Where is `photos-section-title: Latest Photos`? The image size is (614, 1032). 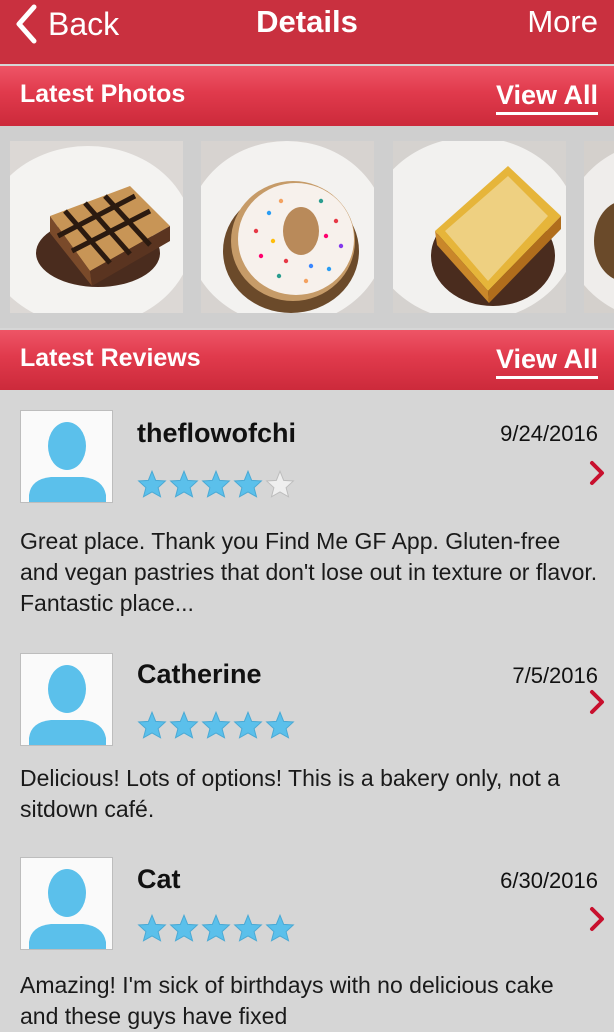
photos-section-title: Latest Photos is located at coordinates (103, 94).